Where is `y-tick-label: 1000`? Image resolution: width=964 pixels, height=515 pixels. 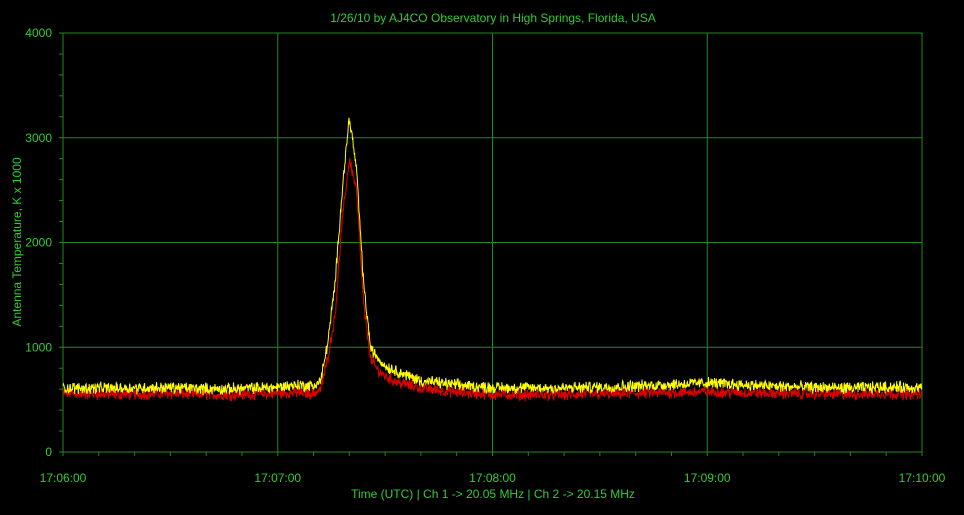 y-tick-label: 1000 is located at coordinates (38, 347).